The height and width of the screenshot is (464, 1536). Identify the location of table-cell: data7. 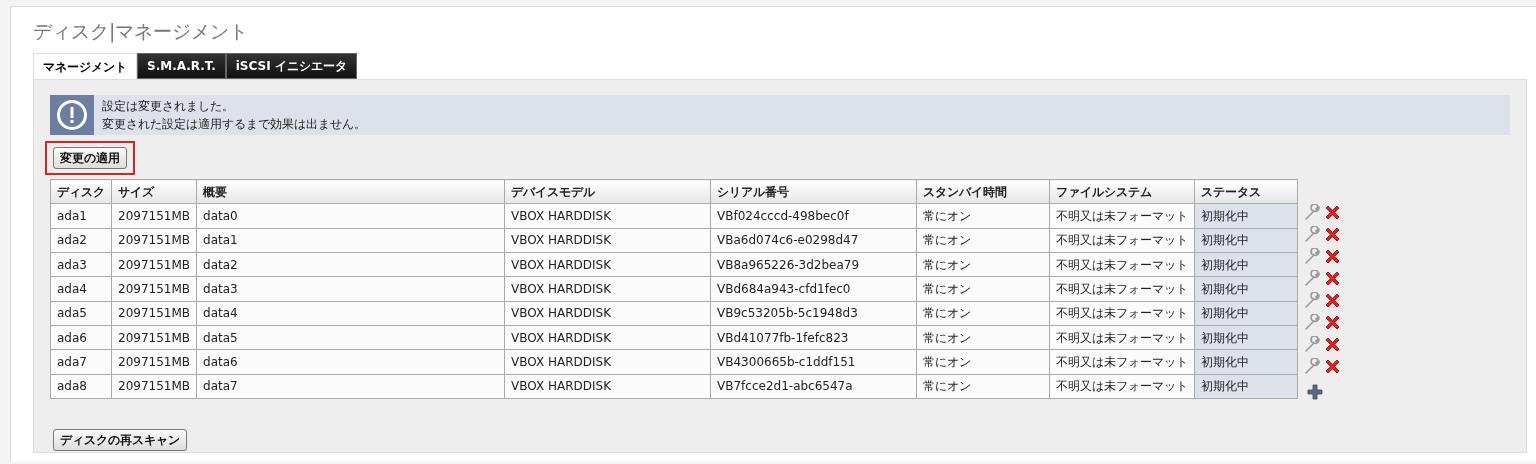
(350, 386).